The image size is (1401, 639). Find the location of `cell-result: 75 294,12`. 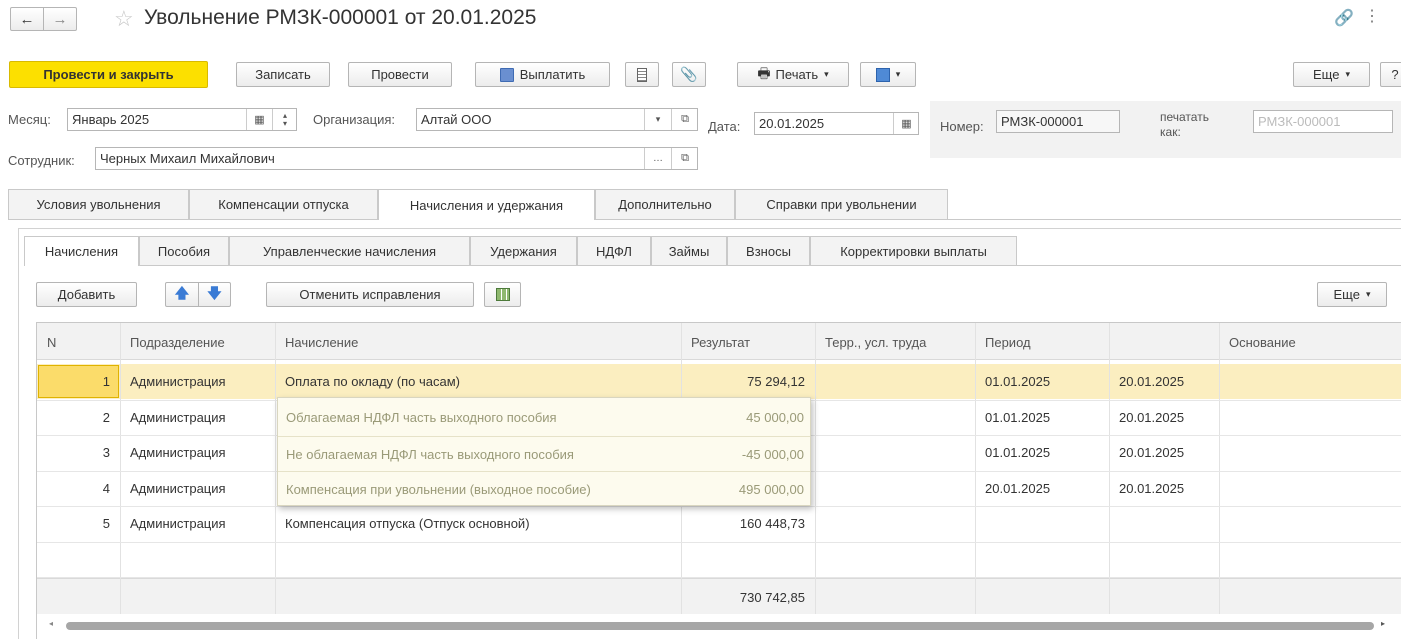

cell-result: 75 294,12 is located at coordinates (745, 381).